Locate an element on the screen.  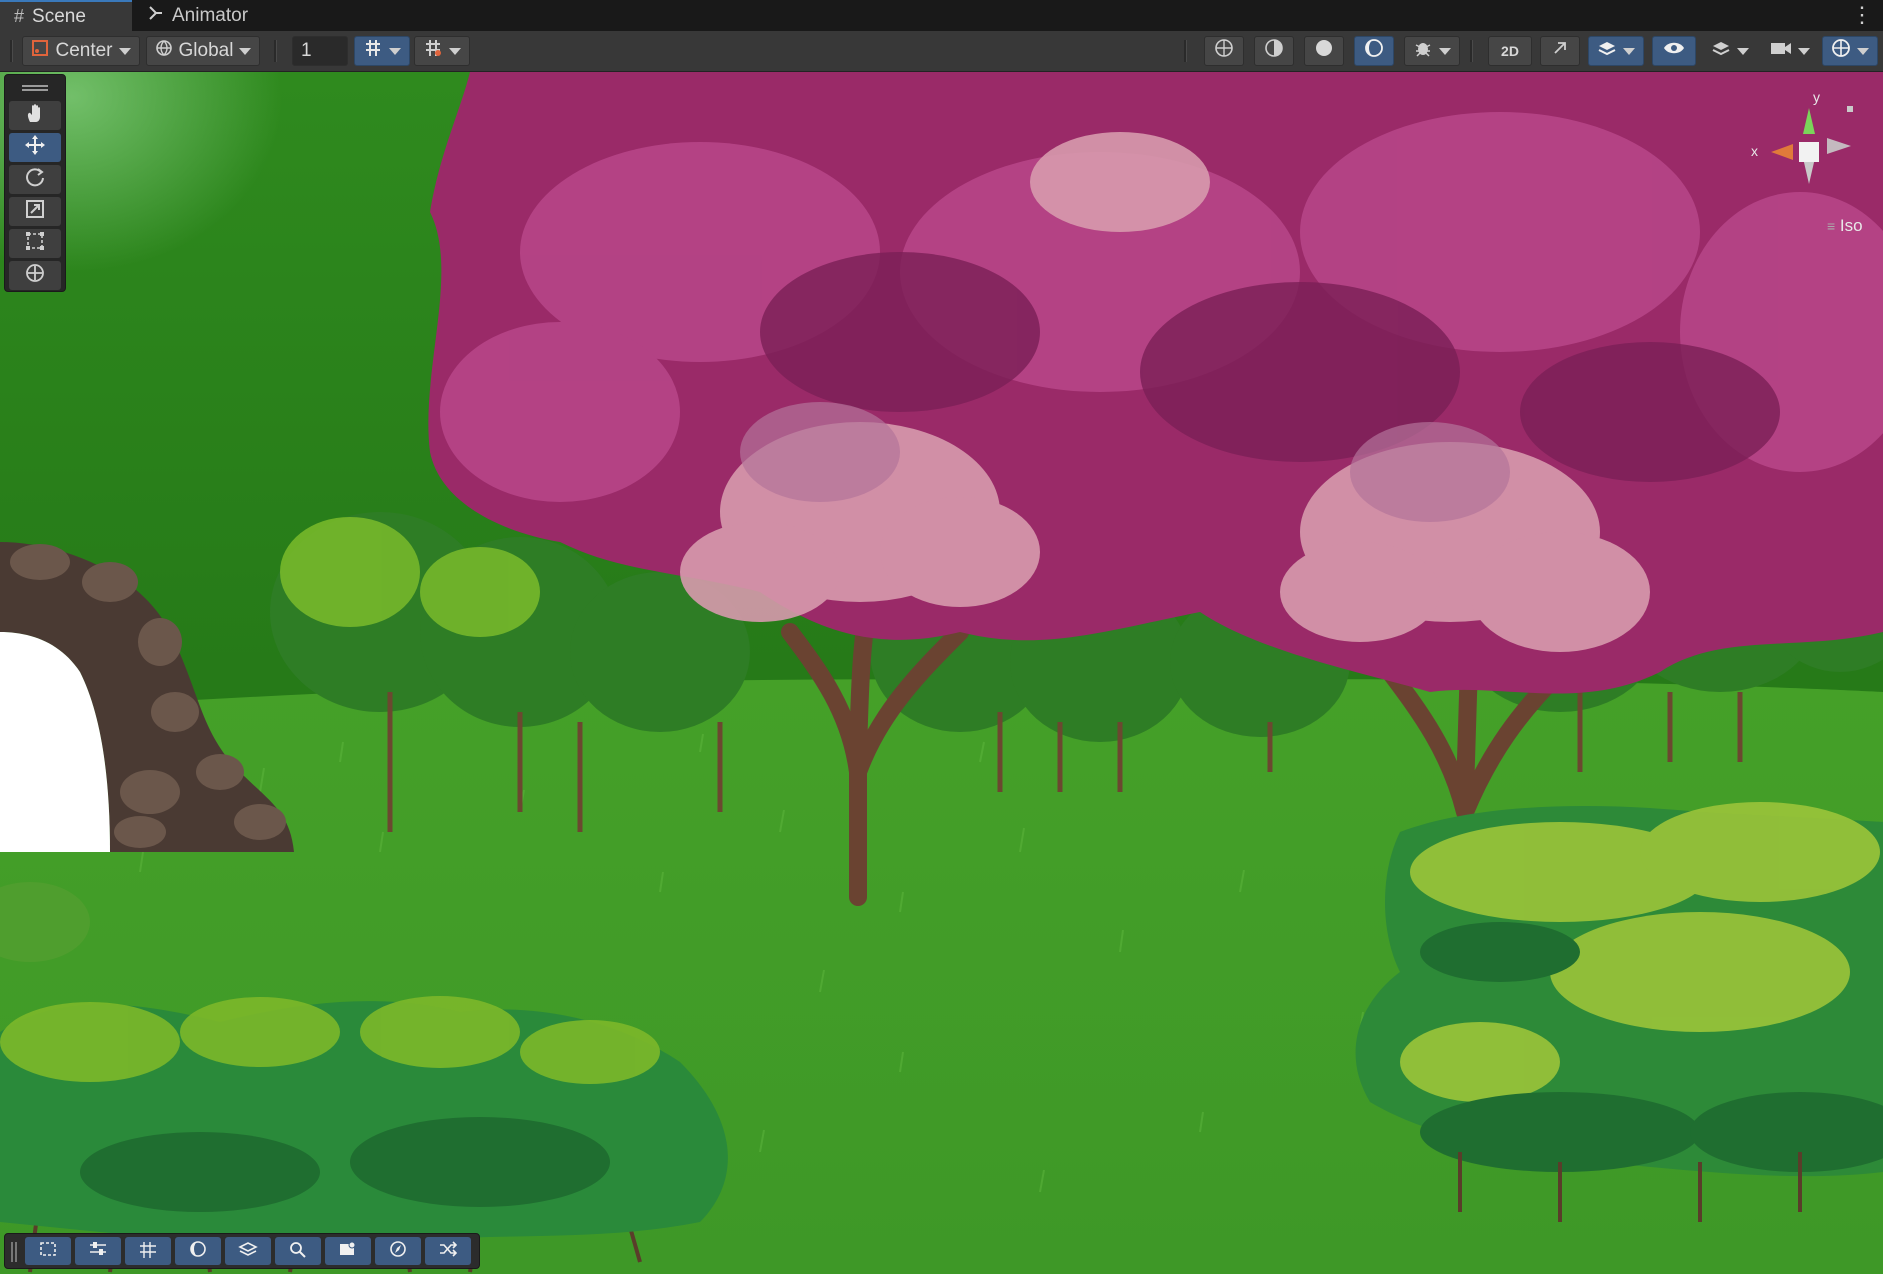
globe-icon is located at coordinates (164, 51).